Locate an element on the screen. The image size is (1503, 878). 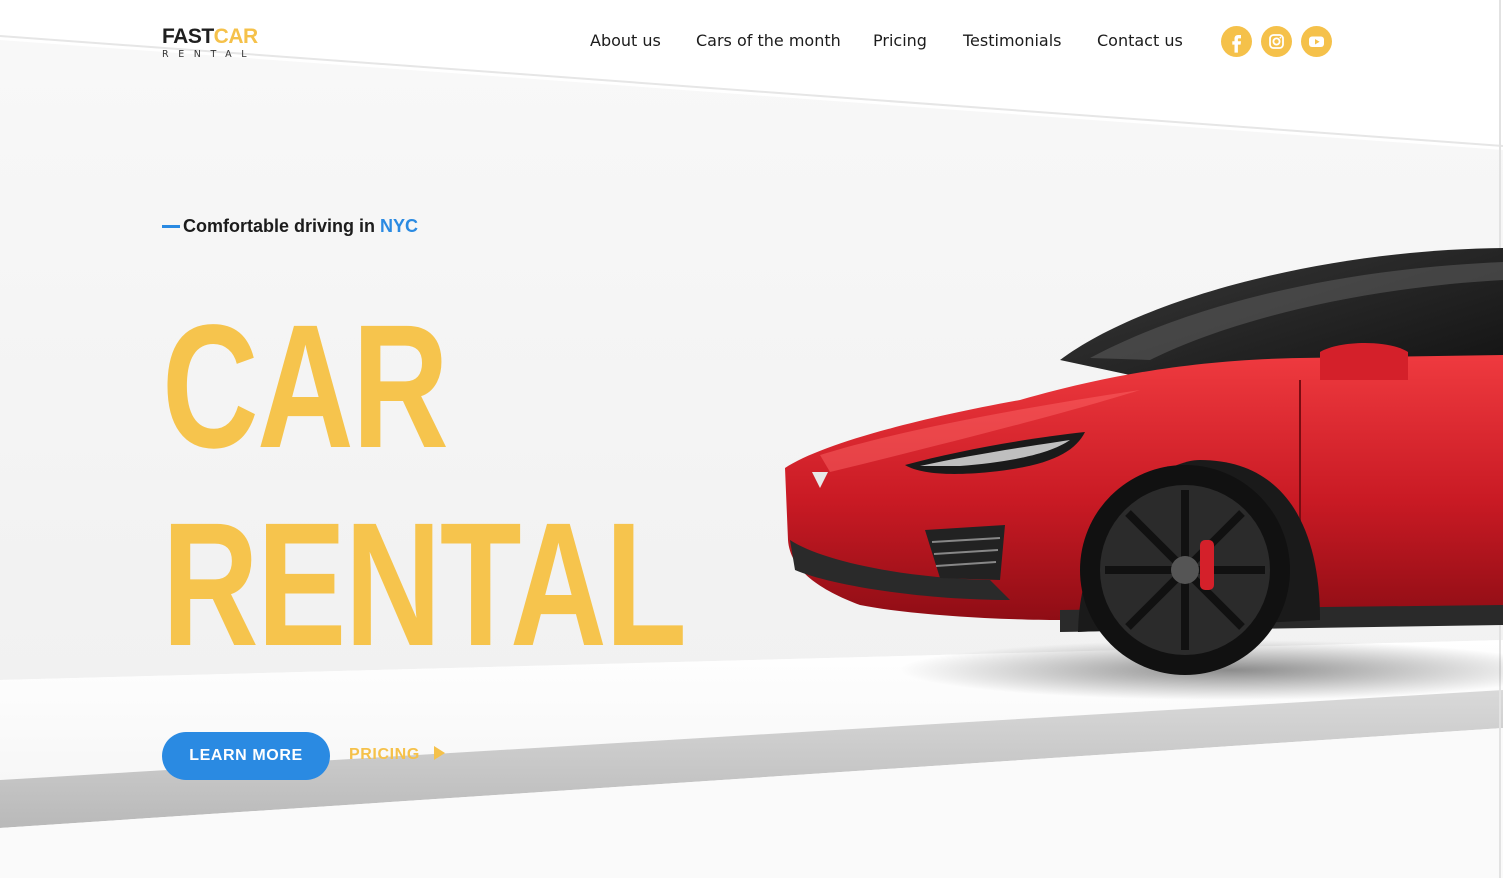
hero-tagline: Comfortable driving in NYC is located at coordinates (290, 226).